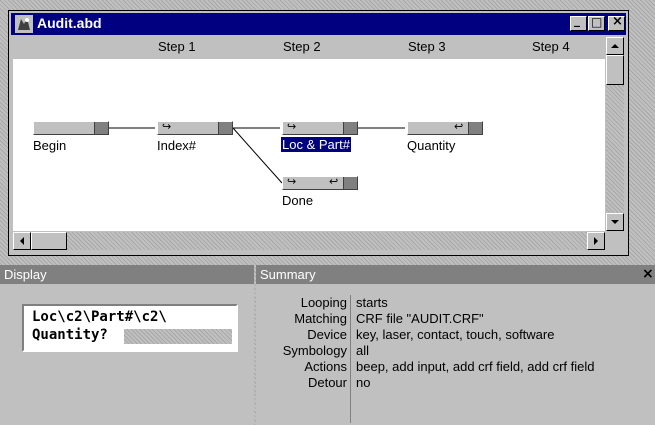  I want to click on arrow-up-icon, so click(615, 46).